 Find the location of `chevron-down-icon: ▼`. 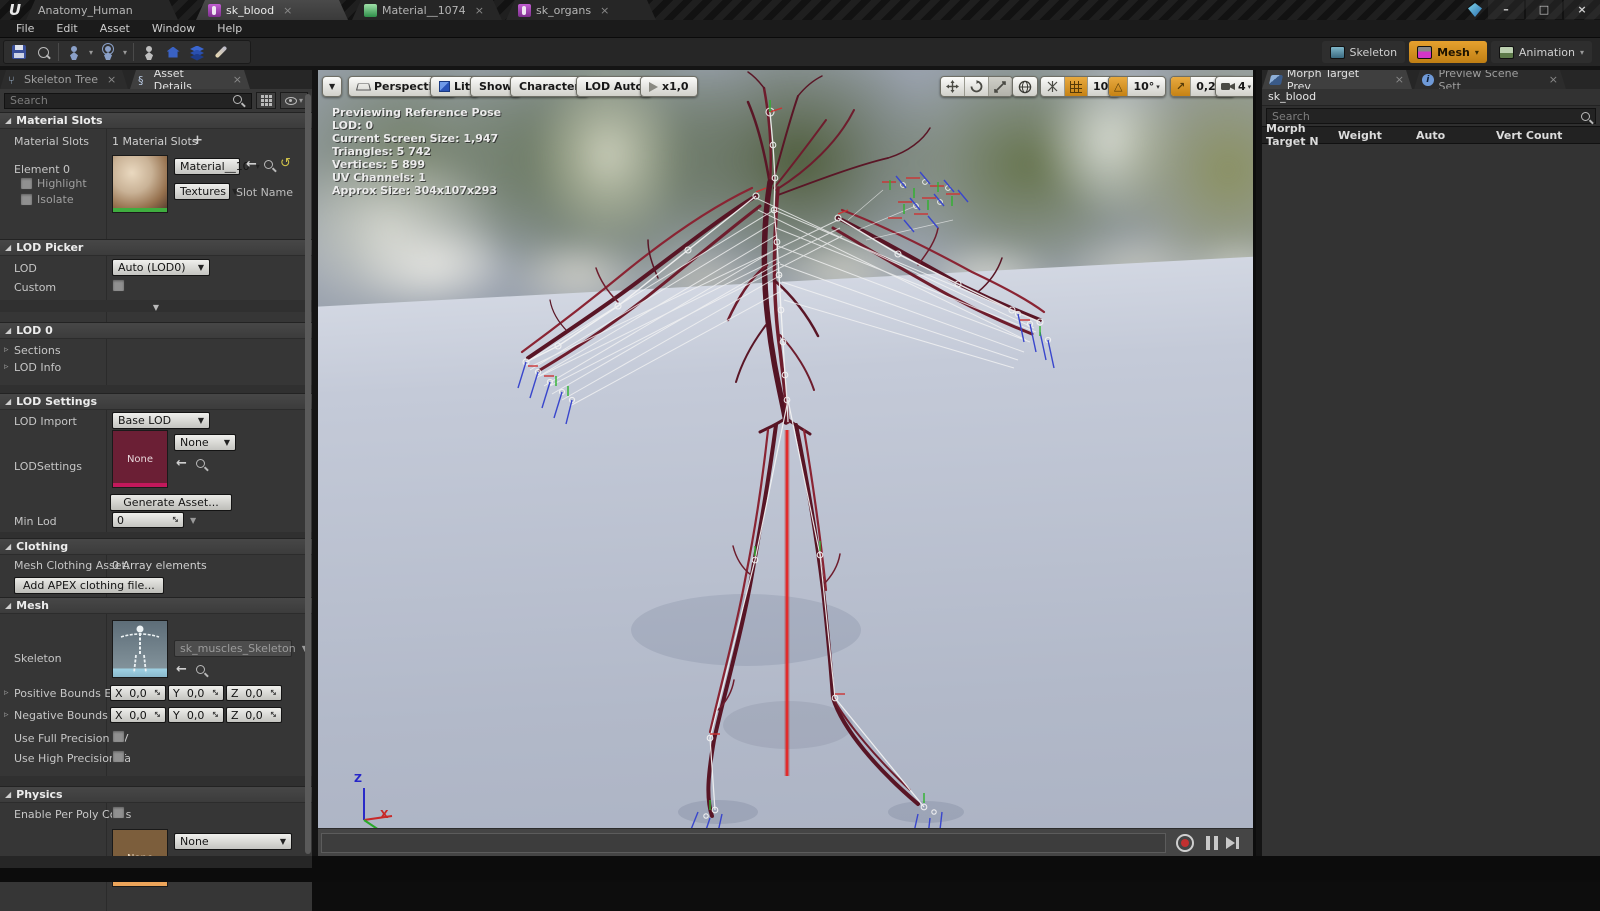

chevron-down-icon: ▼ is located at coordinates (193, 520).